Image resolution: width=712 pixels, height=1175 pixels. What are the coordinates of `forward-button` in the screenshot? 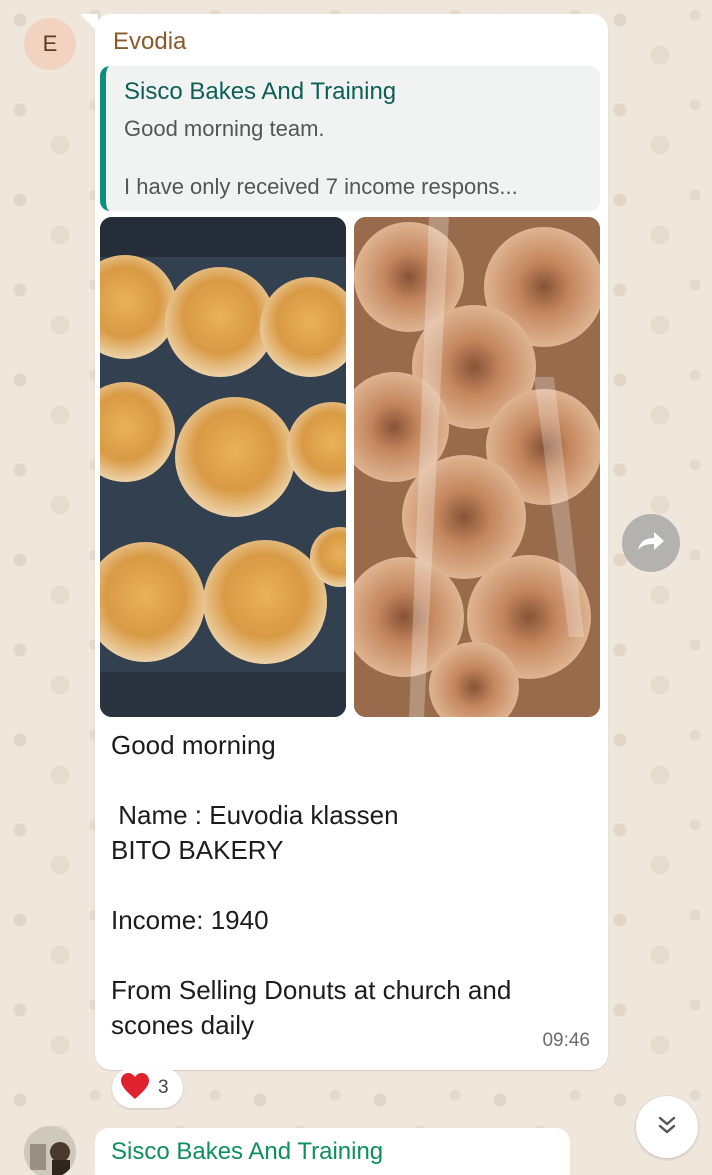 It's located at (651, 543).